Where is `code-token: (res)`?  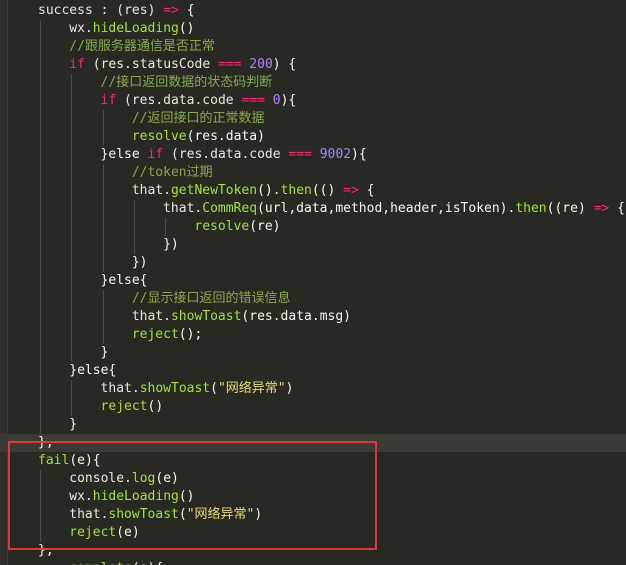
code-token: (res) is located at coordinates (140, 10).